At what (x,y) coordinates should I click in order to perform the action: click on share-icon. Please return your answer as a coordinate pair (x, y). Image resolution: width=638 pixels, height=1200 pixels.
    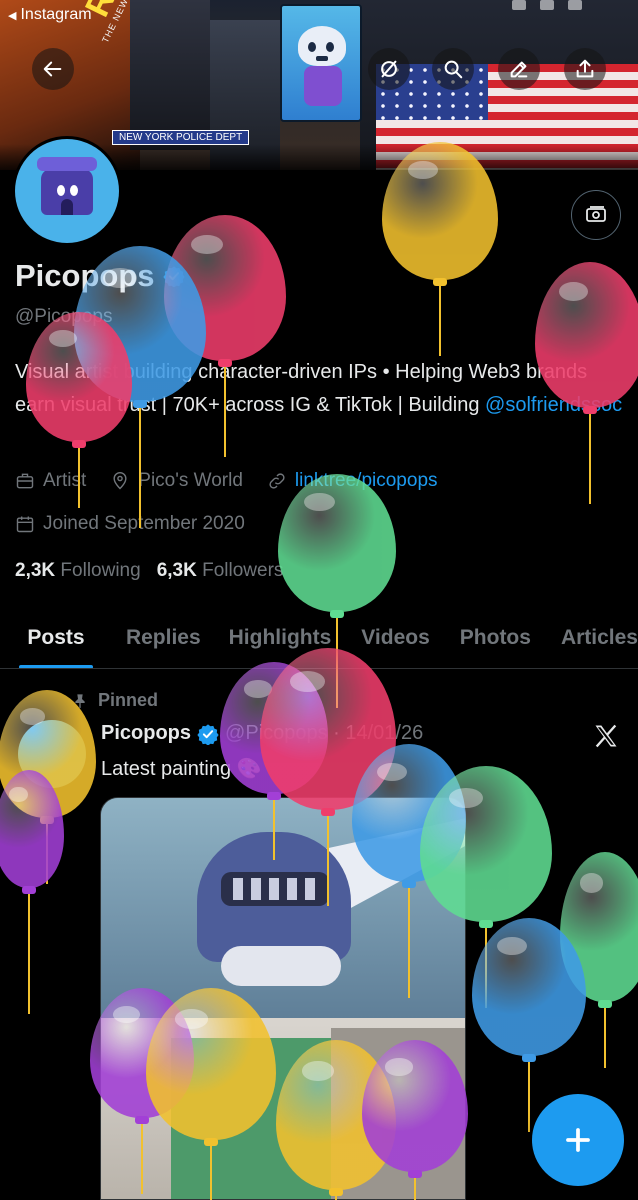
    Looking at the image, I should click on (585, 68).